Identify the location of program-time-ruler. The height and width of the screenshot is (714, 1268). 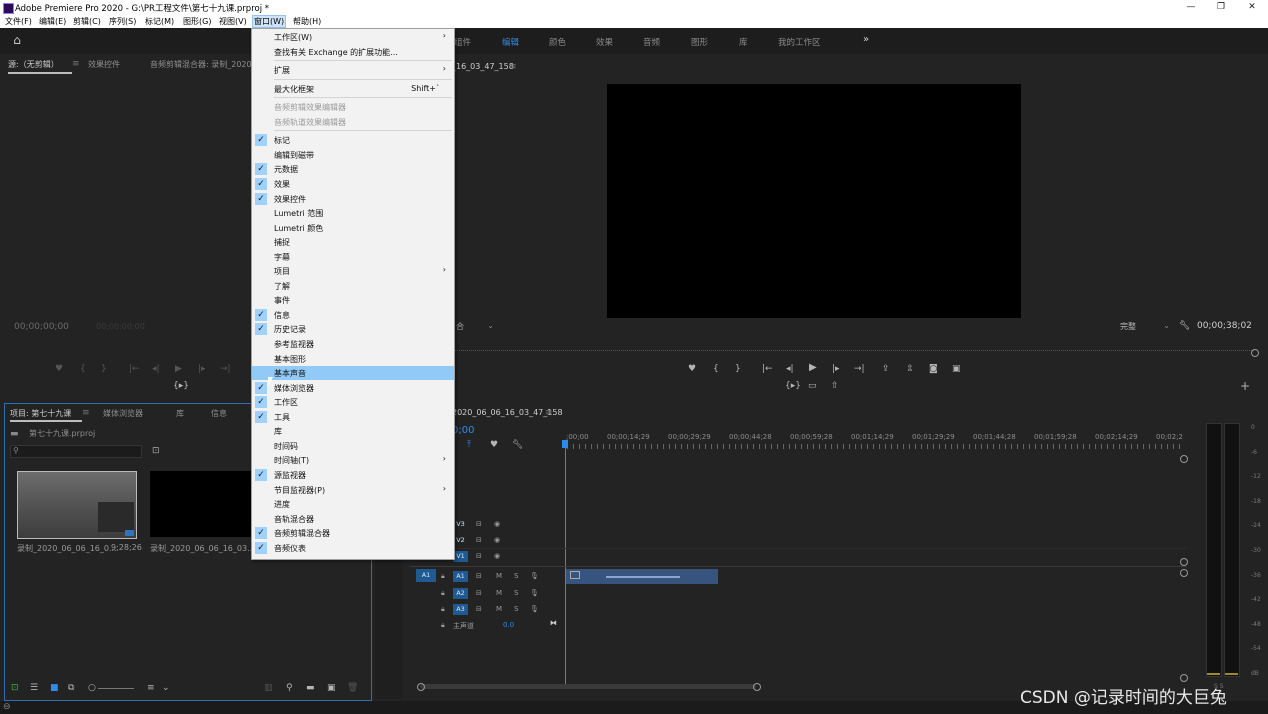
(854, 347).